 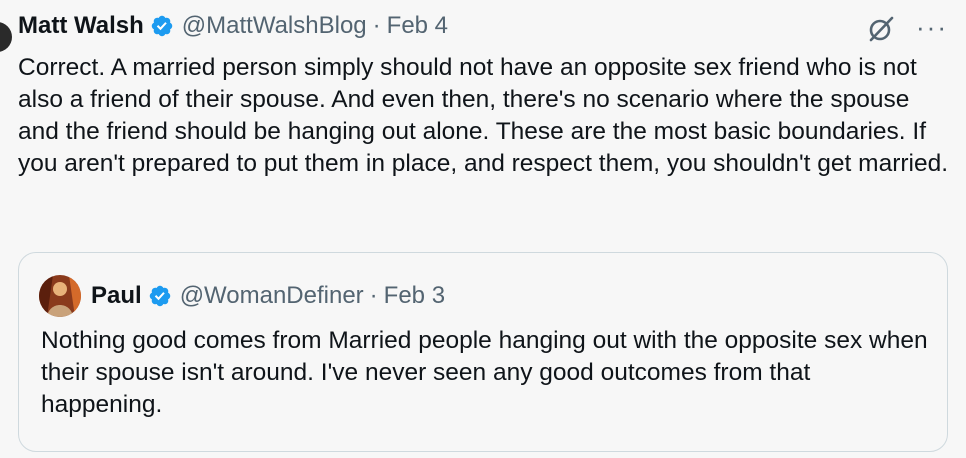 I want to click on author-name: Matt Walsh, so click(x=81, y=26).